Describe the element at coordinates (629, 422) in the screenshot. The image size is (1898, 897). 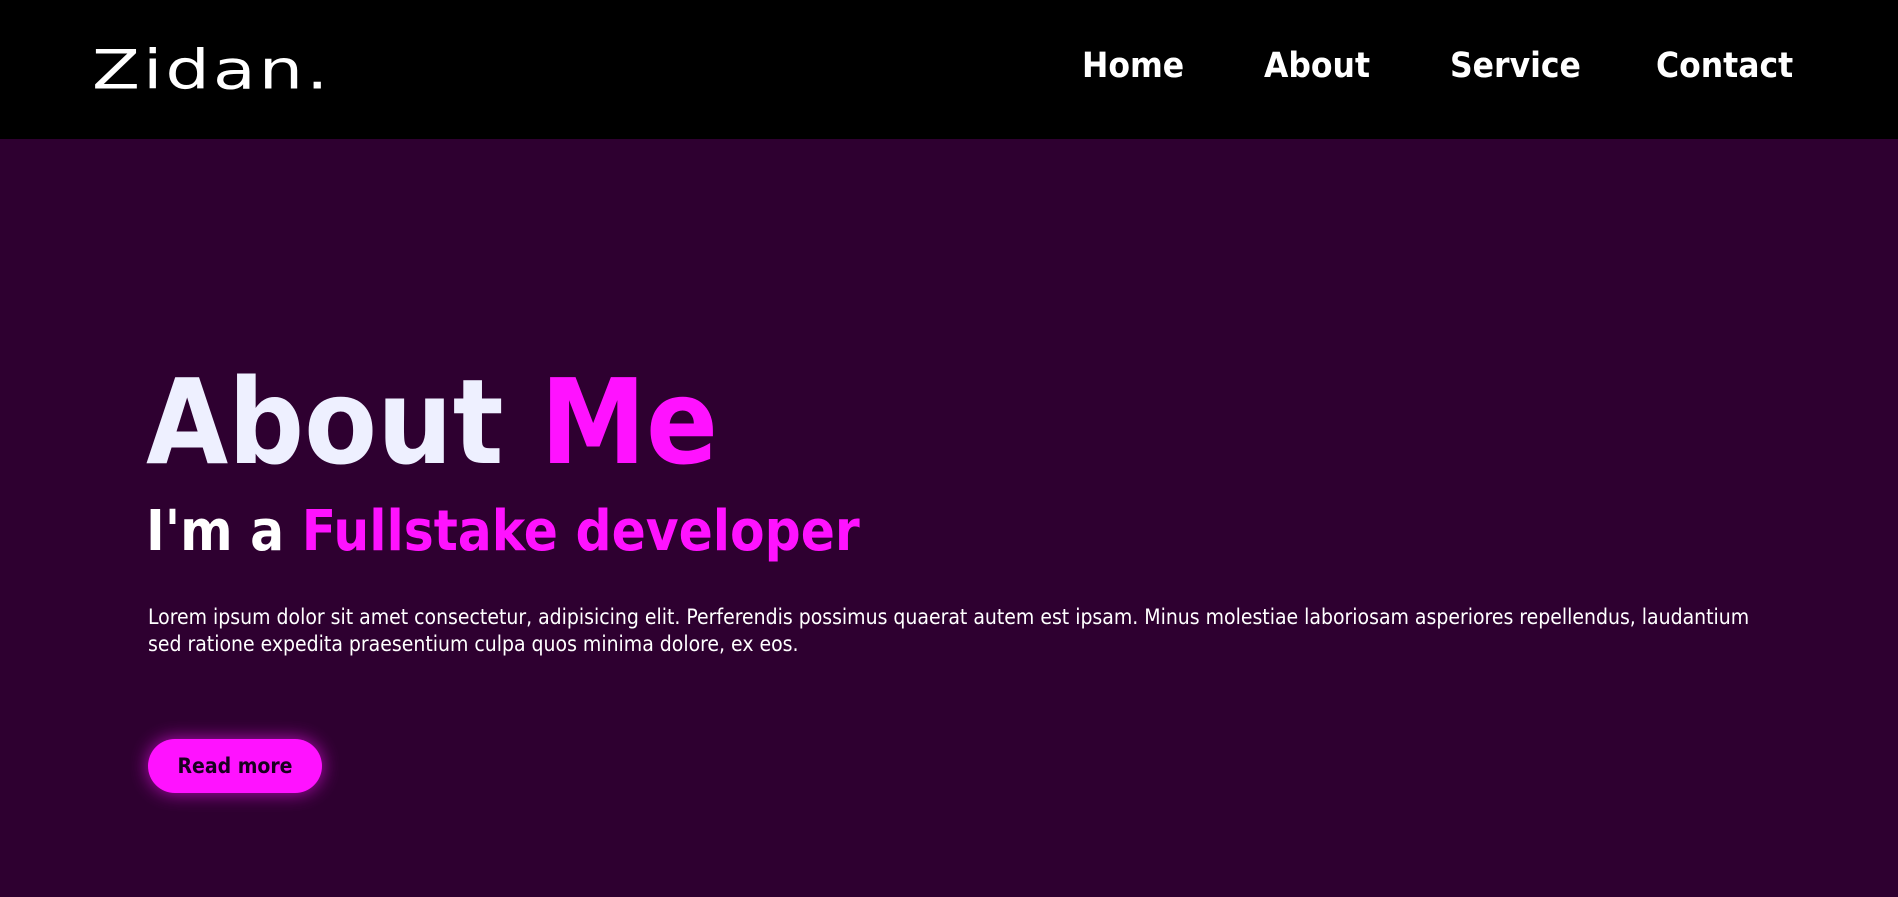
I see `title-accent-text: Me` at that location.